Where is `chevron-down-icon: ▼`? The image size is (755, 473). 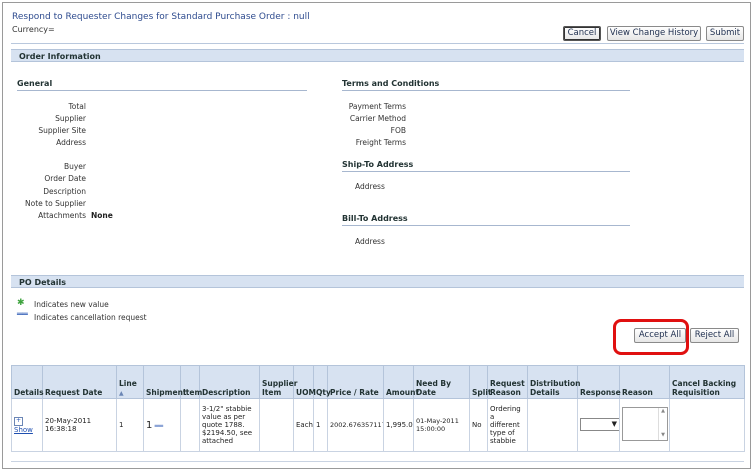 chevron-down-icon: ▼ is located at coordinates (614, 423).